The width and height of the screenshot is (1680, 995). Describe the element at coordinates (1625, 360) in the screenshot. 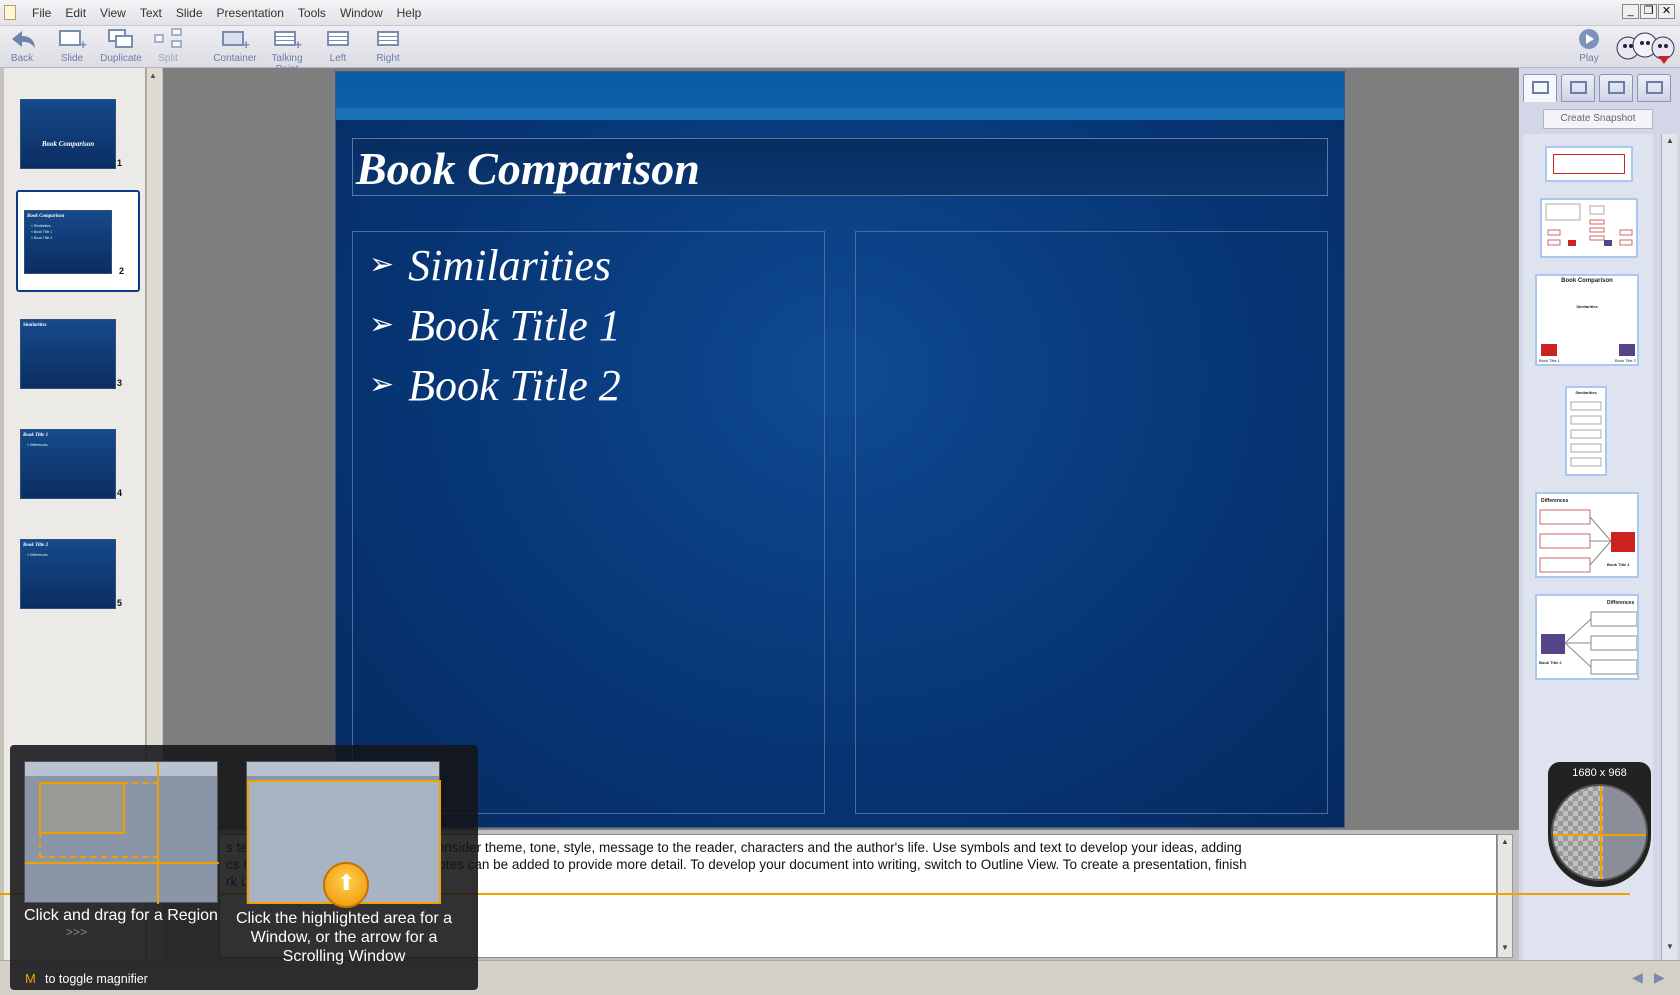

I see `snapshot-label: Book Title 2` at that location.